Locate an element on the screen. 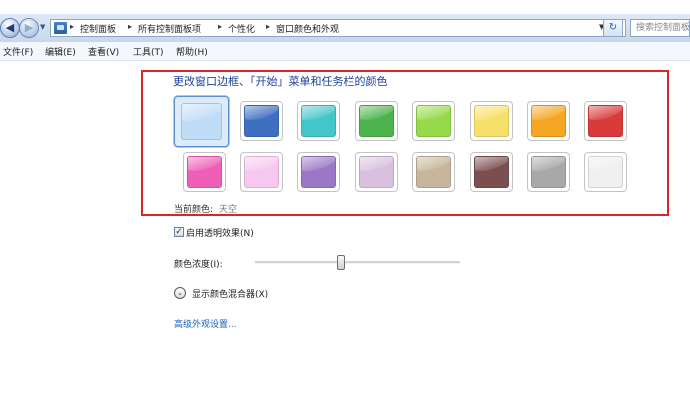 The image size is (690, 400). forward-button: ▶ is located at coordinates (29, 28).